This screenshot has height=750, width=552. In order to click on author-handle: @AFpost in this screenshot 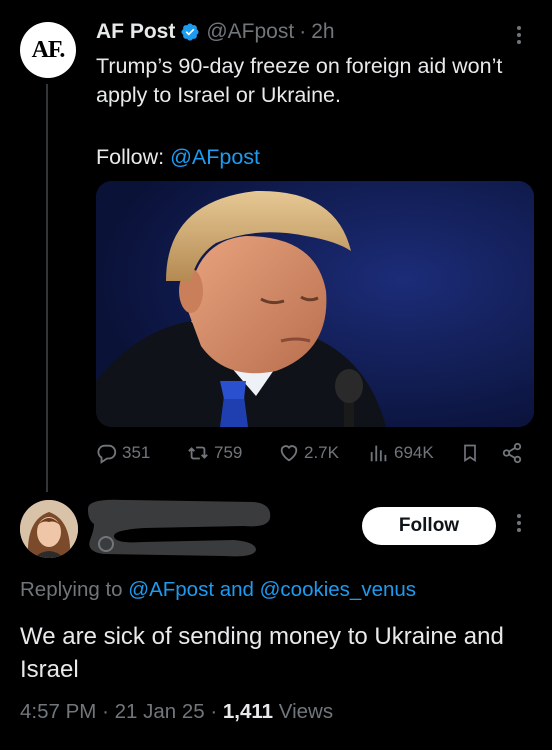, I will do `click(250, 32)`.